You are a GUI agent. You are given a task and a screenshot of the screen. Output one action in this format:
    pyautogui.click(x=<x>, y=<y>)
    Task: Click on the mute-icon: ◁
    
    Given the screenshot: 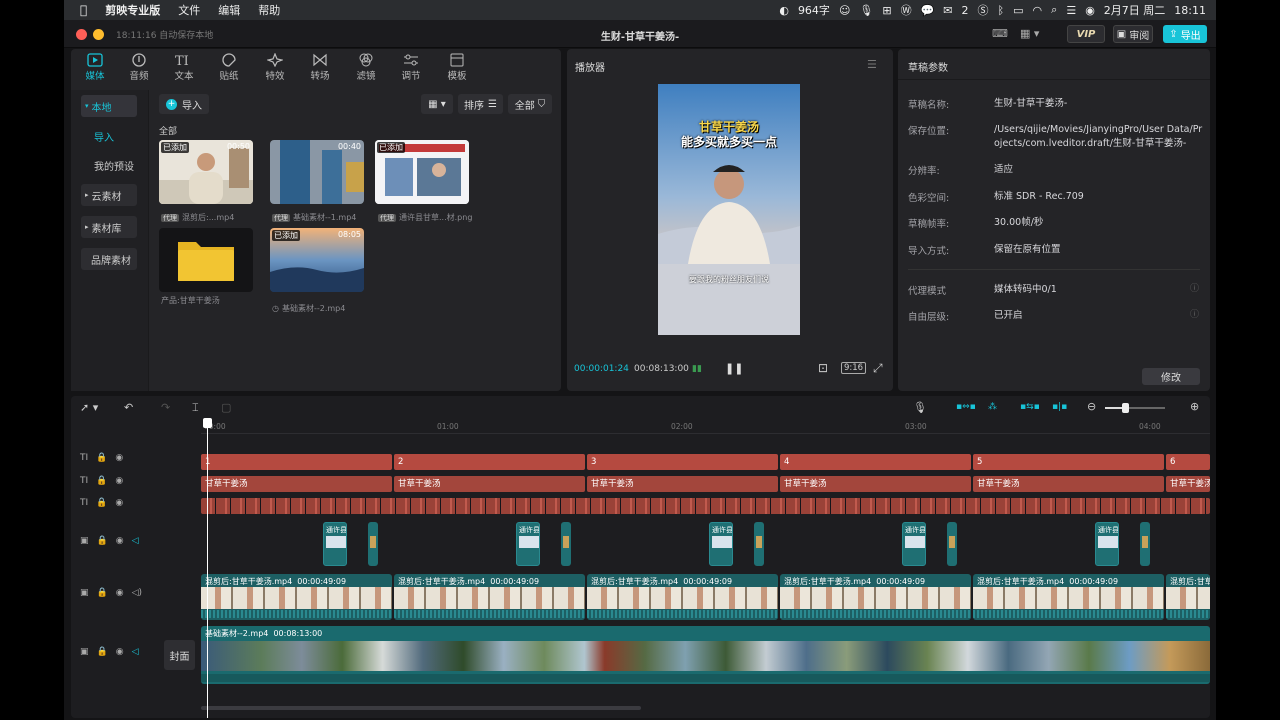 What is the action you would take?
    pyautogui.click(x=135, y=541)
    